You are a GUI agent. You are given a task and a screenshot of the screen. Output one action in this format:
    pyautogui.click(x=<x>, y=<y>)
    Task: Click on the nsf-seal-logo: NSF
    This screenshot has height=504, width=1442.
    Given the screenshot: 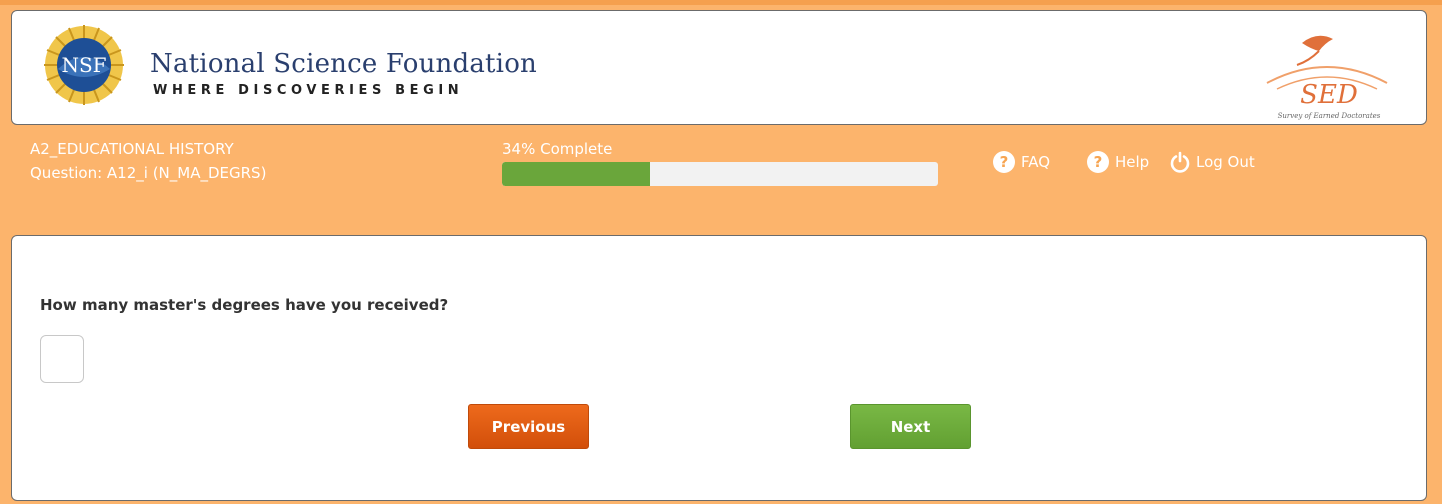 What is the action you would take?
    pyautogui.click(x=84, y=65)
    